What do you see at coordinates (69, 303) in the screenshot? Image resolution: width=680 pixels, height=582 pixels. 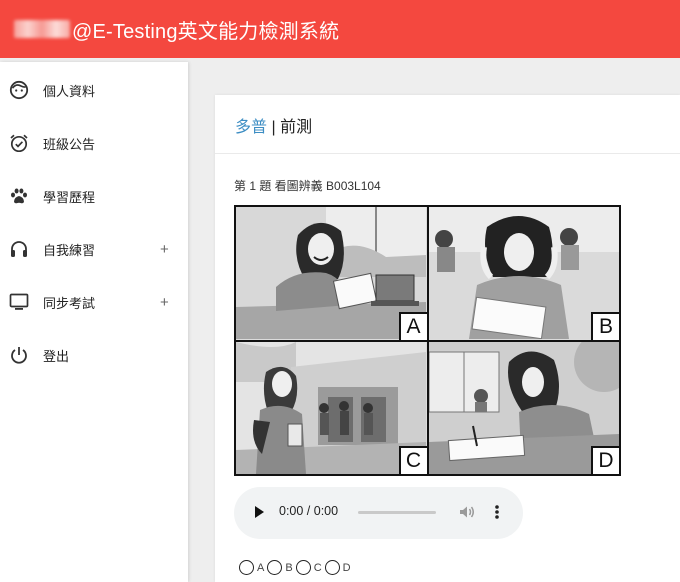 I see `sidebar-item-label: 同步考試` at bounding box center [69, 303].